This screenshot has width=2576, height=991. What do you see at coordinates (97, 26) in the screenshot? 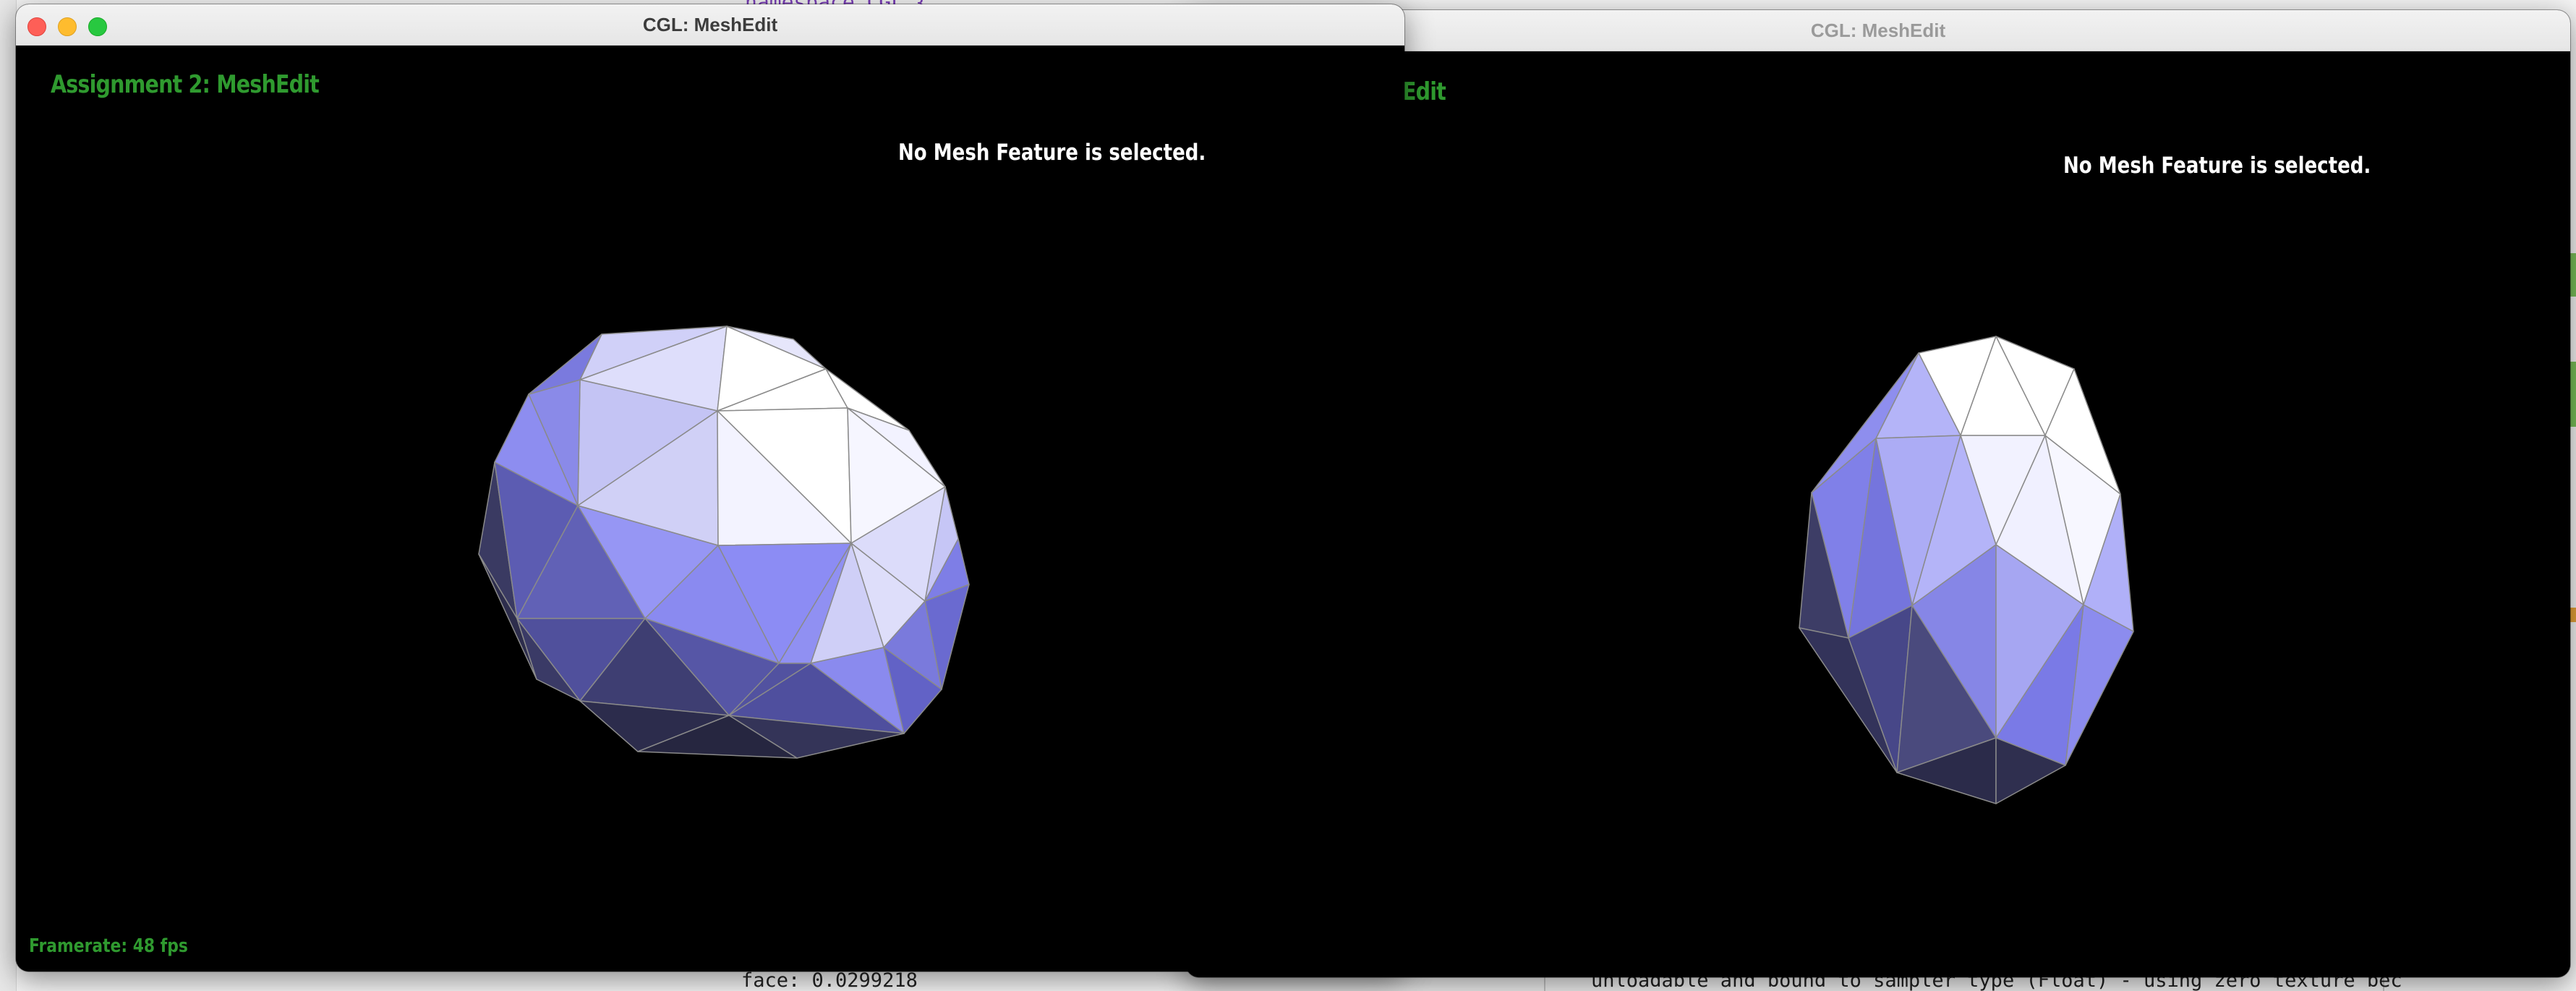
I see `maximize-window-button` at bounding box center [97, 26].